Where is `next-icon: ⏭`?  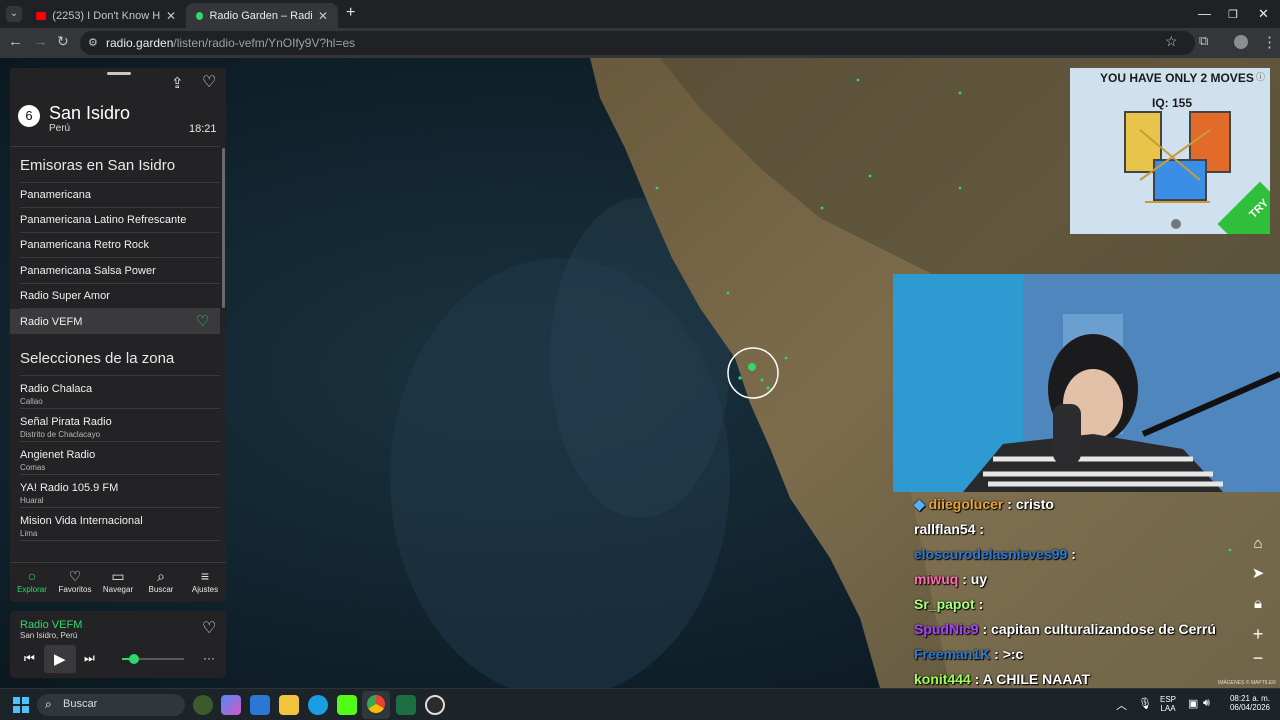
next-icon: ⏭ is located at coordinates (89, 658).